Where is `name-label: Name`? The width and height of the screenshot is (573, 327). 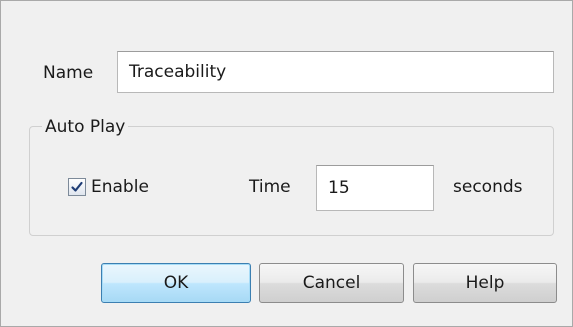
name-label: Name is located at coordinates (68, 73).